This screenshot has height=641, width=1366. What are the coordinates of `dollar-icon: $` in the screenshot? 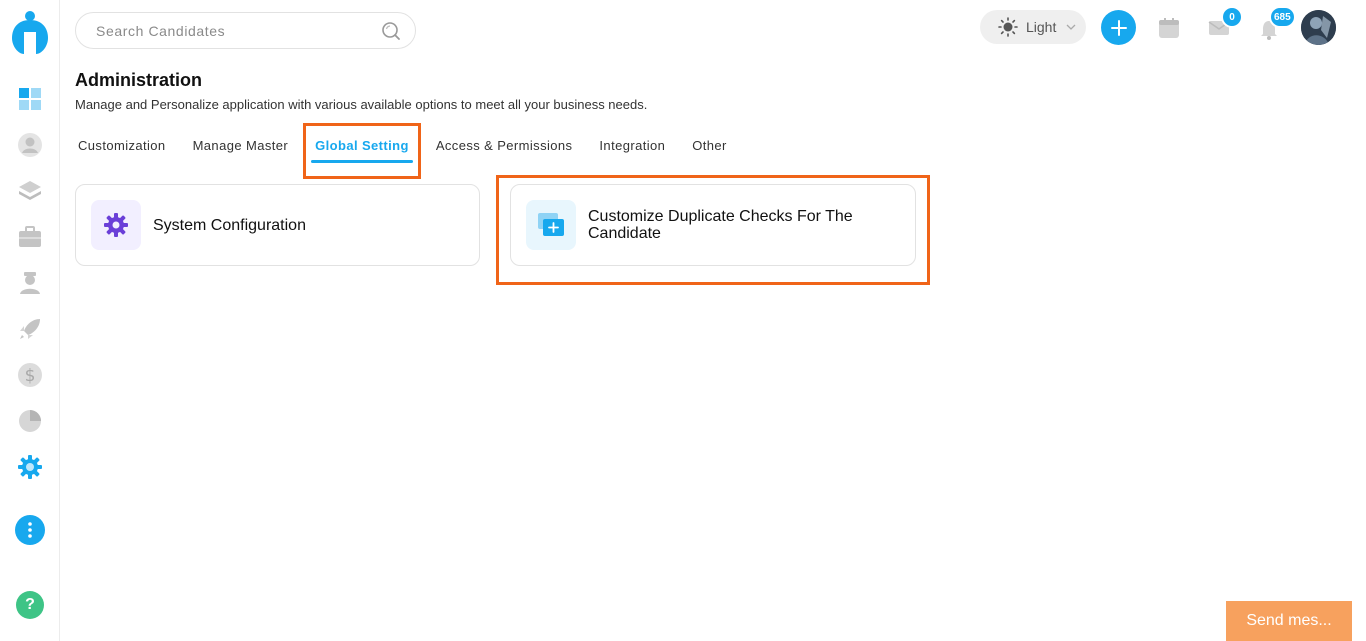 It's located at (30, 375).